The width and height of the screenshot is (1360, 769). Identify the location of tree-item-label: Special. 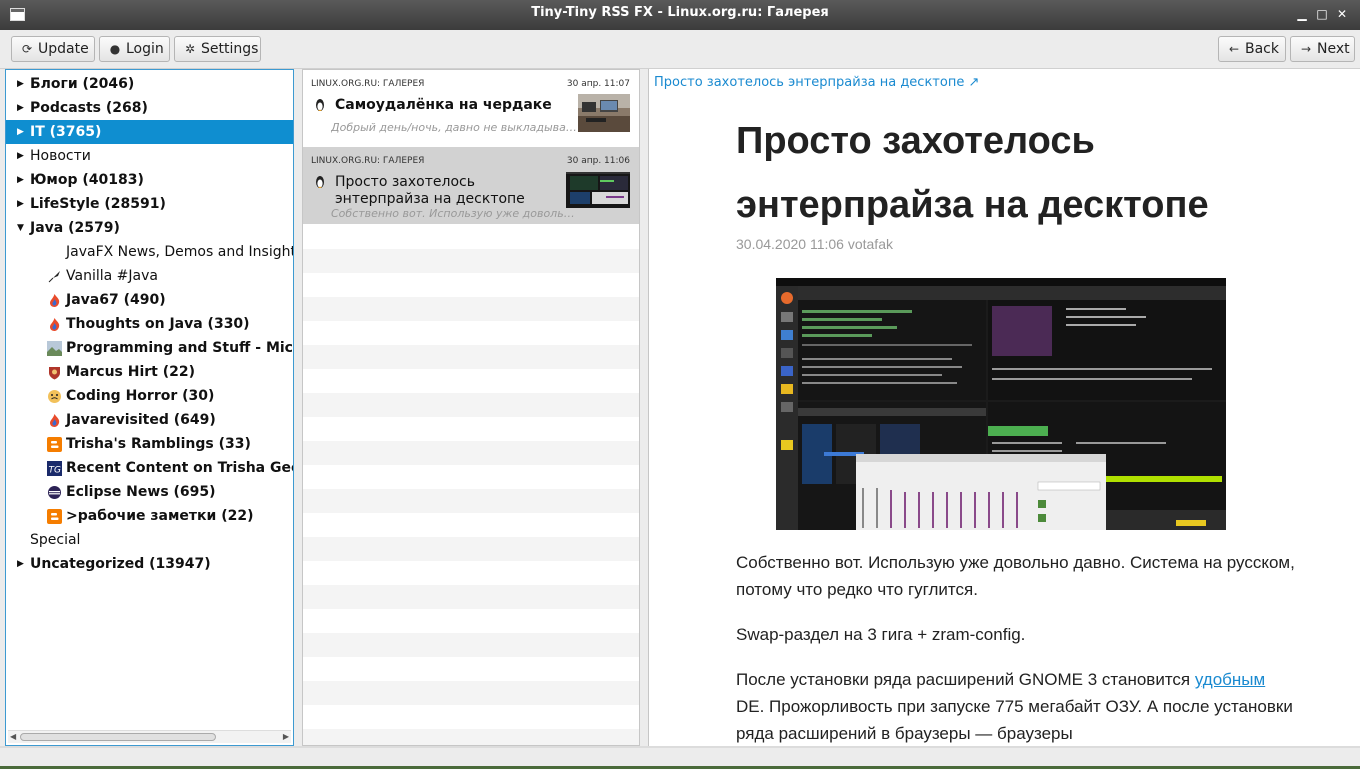
(55, 540).